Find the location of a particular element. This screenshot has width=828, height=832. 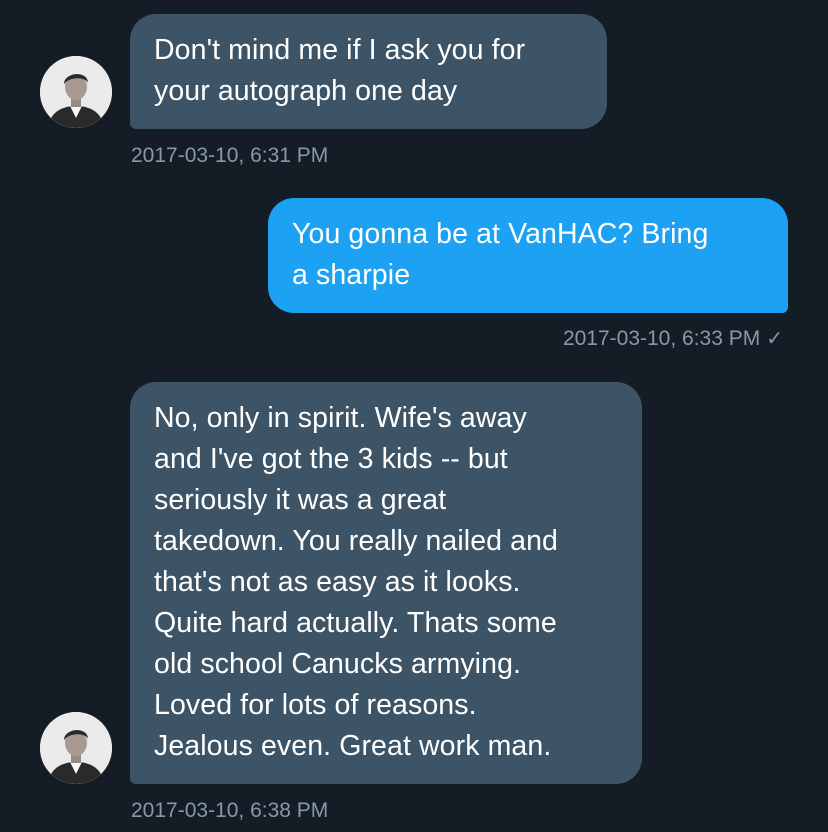

message-bubble-outgoing: You gonna be at VanHAC? Bring a sharpie is located at coordinates (528, 255).